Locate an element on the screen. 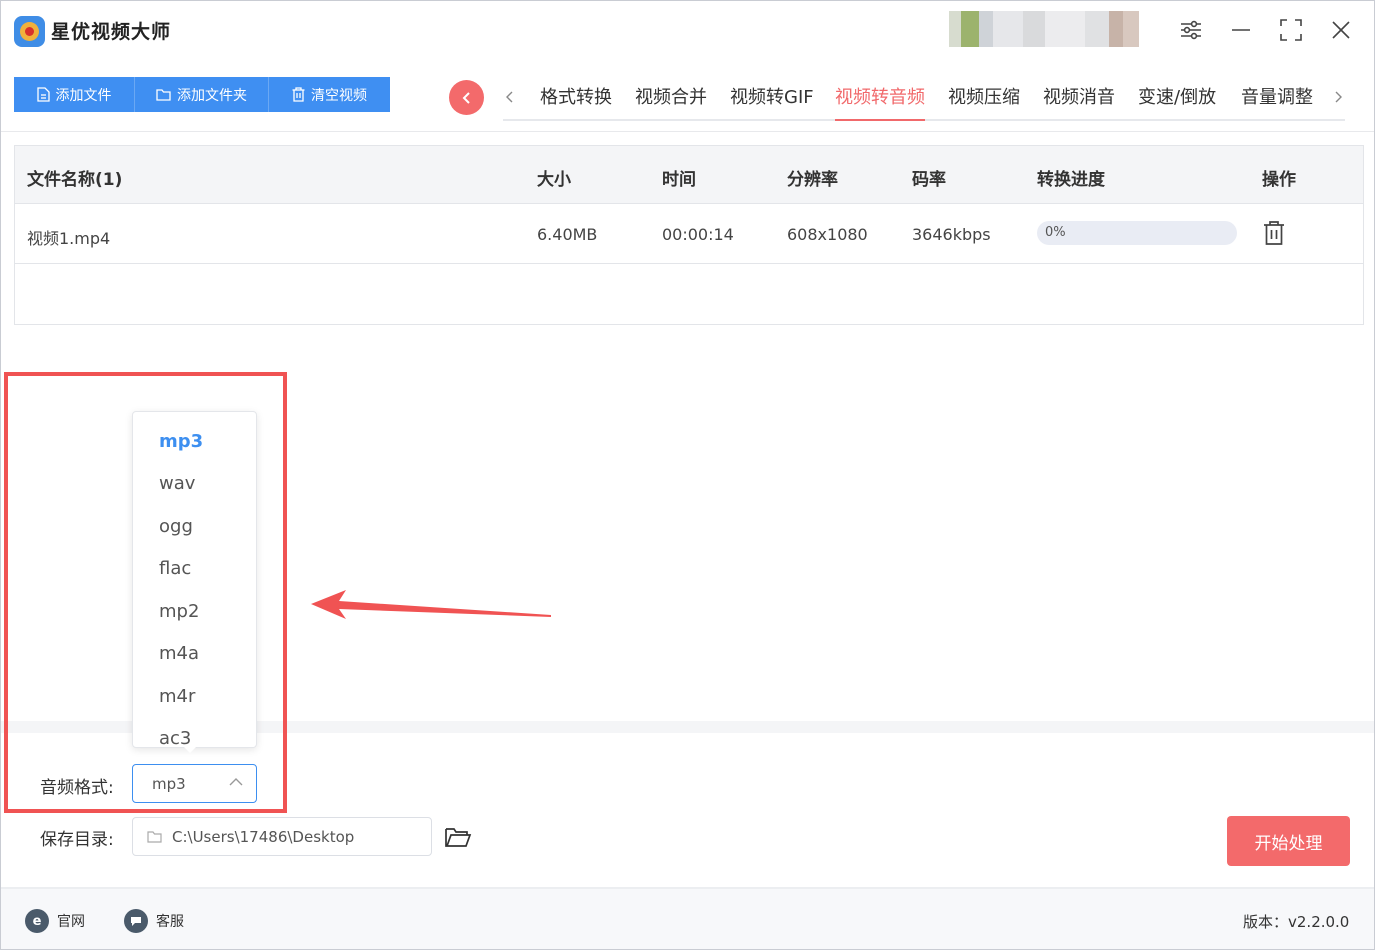  footer: e 官网 客服 版本：v2.2.0.0 is located at coordinates (687, 919).